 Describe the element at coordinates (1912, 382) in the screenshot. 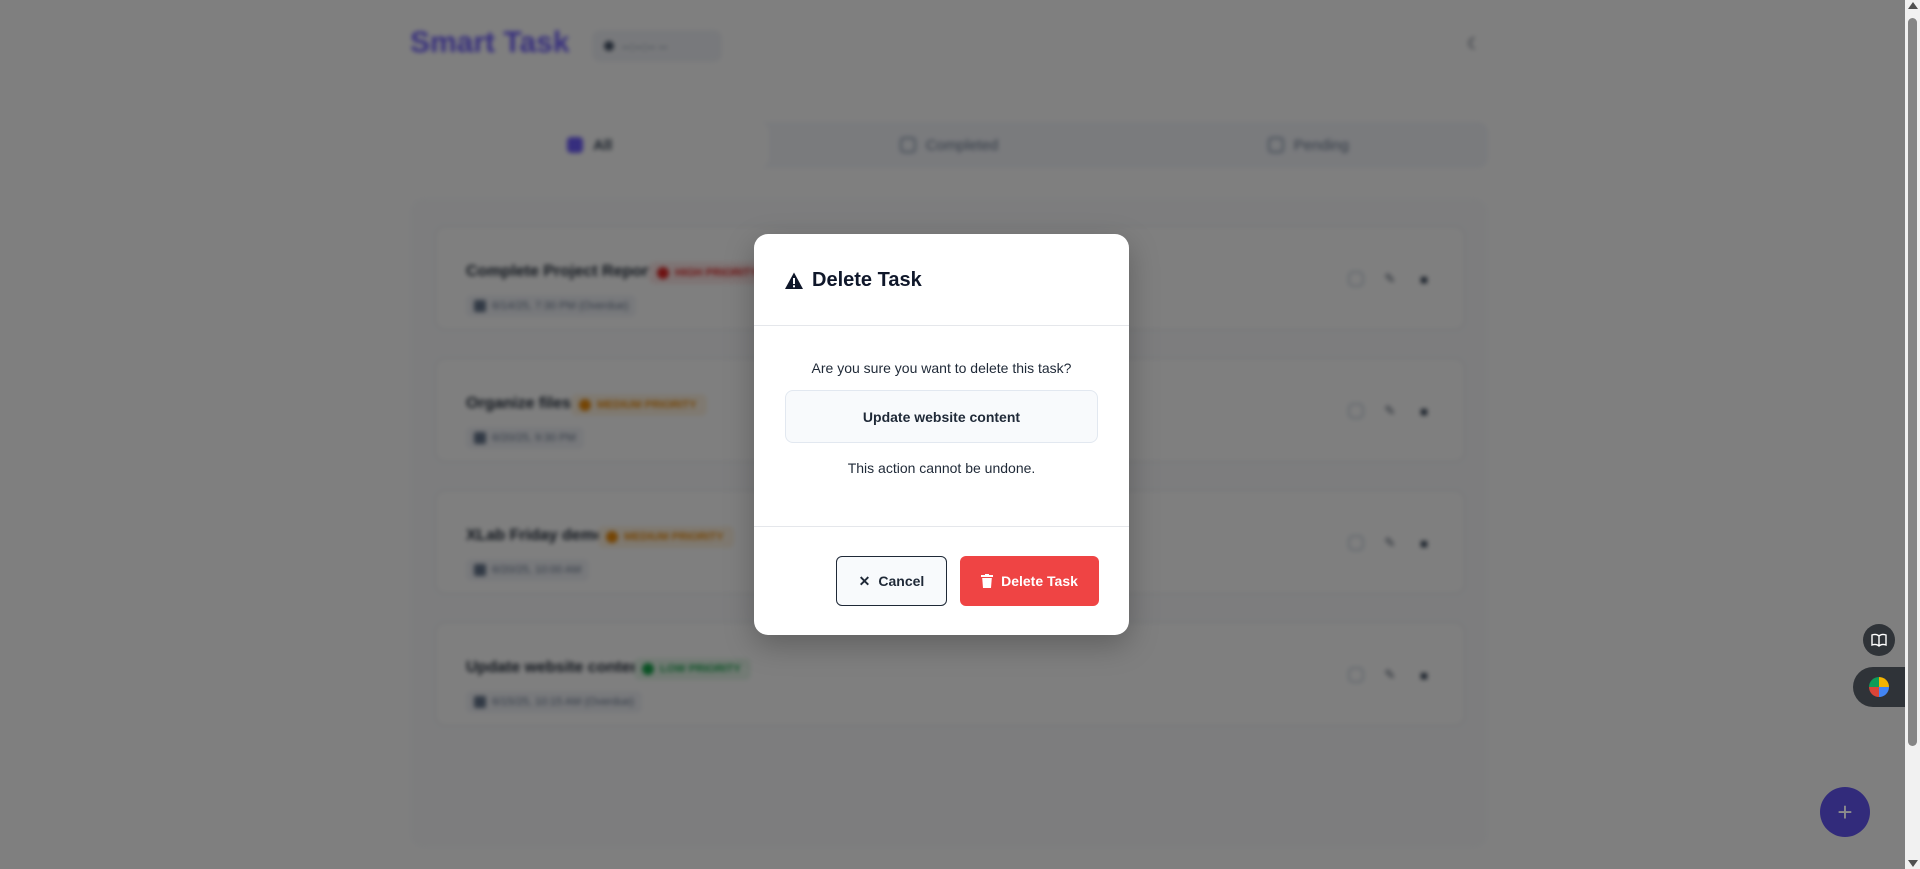

I see `scroll-thumb` at that location.